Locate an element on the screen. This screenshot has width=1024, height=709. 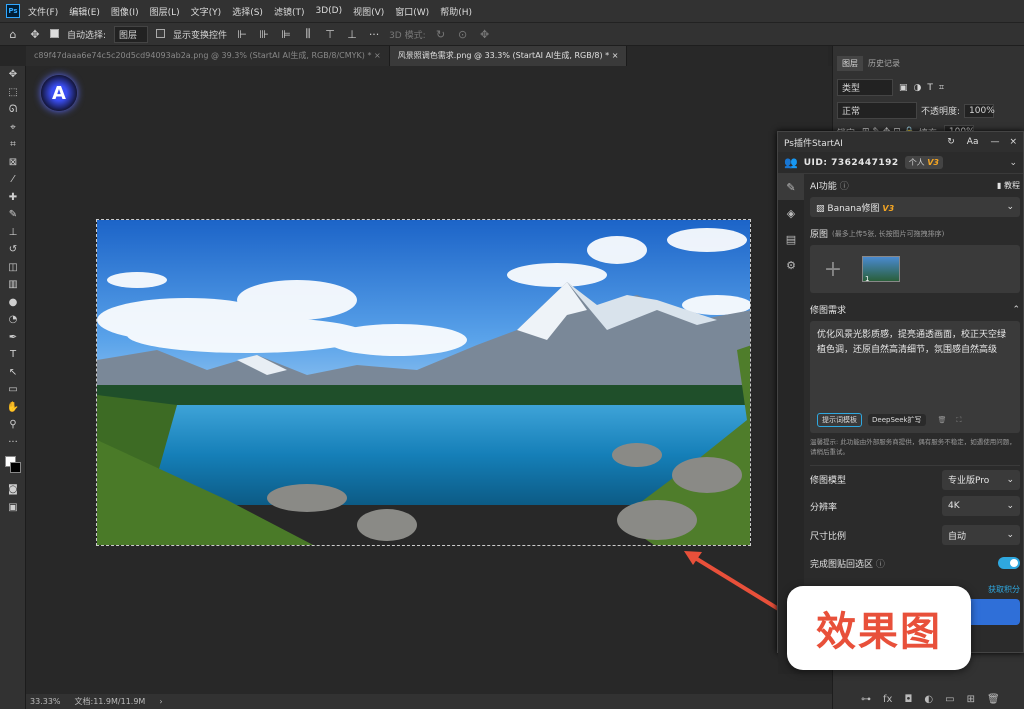
gradient-tool-icon: ▥ is located at coordinates (13, 285).